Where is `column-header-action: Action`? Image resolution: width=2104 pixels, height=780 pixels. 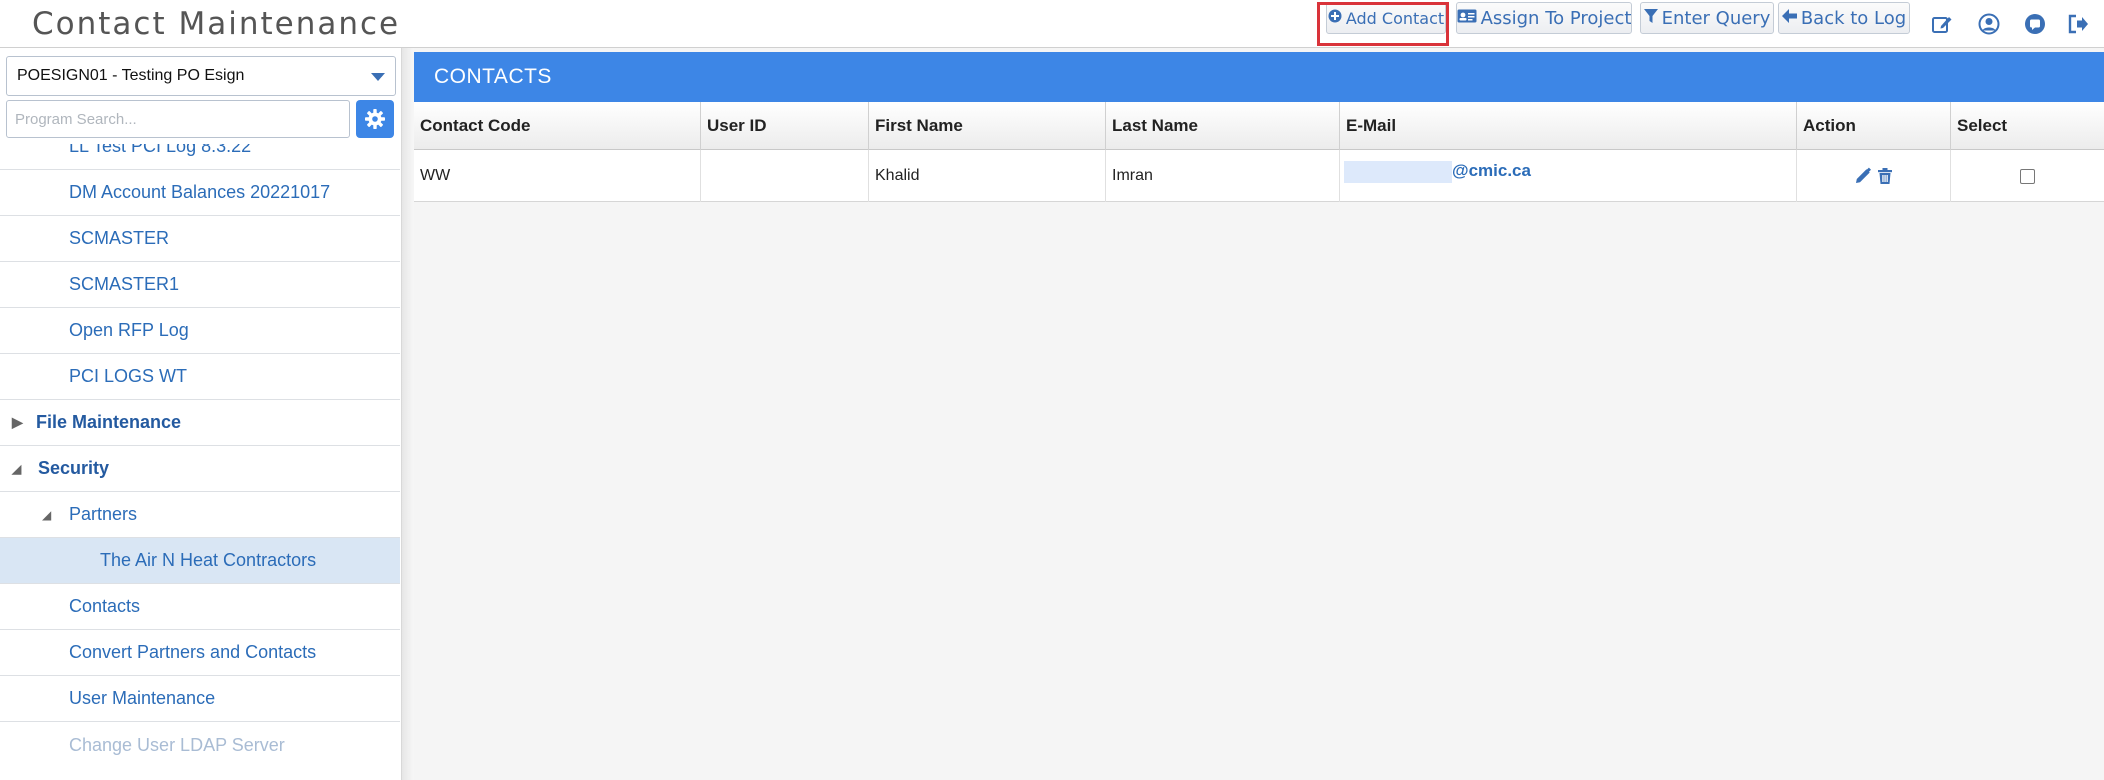 column-header-action: Action is located at coordinates (1874, 126).